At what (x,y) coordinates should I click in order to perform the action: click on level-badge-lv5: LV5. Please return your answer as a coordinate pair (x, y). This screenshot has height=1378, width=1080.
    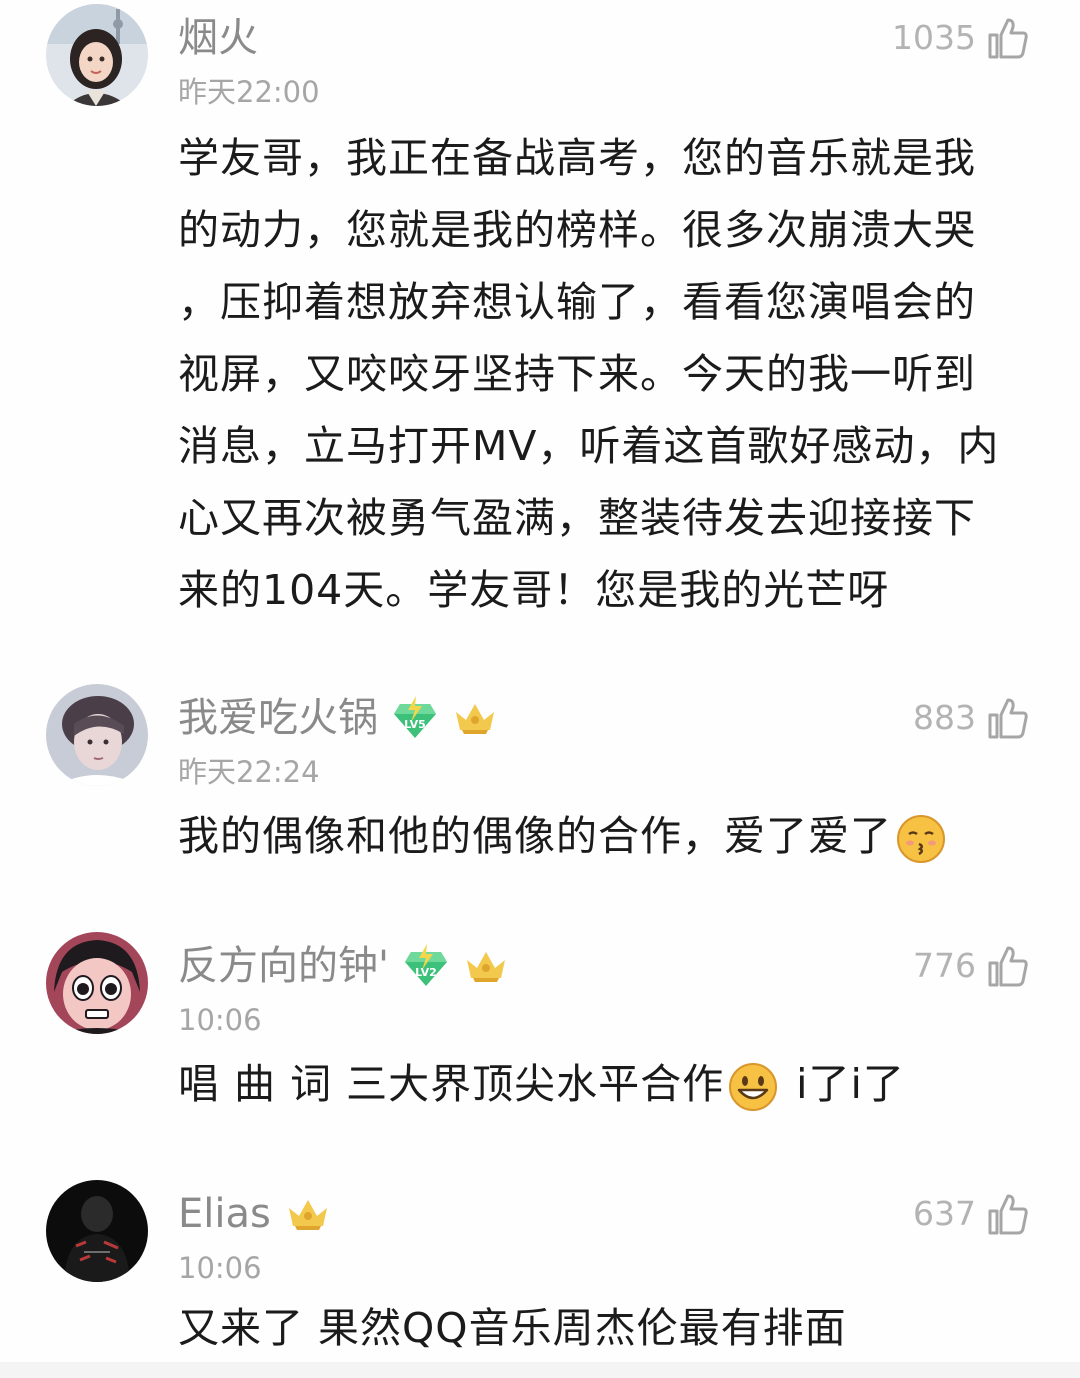
    Looking at the image, I should click on (415, 718).